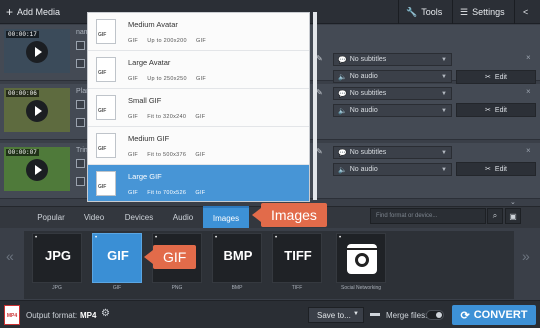  I want to click on device-detect-icon: ▣, so click(513, 216).